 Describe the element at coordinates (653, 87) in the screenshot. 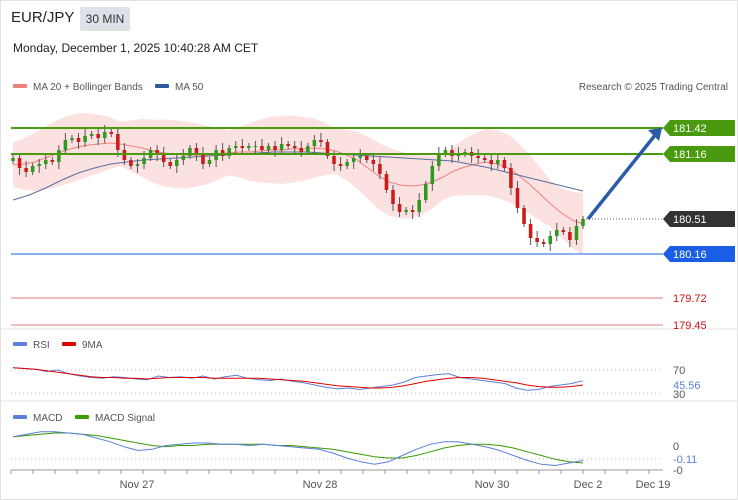

I see `copyright-text: Research © 2025 Trading Central` at that location.